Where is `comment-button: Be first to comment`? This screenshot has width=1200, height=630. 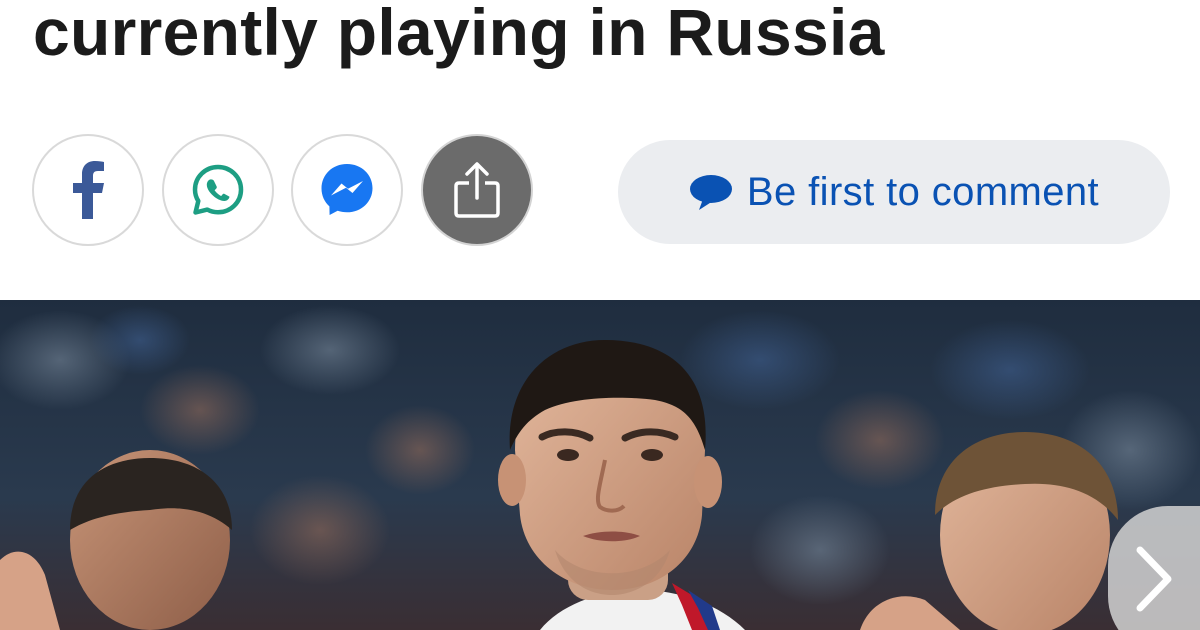
comment-button: Be first to comment is located at coordinates (894, 192).